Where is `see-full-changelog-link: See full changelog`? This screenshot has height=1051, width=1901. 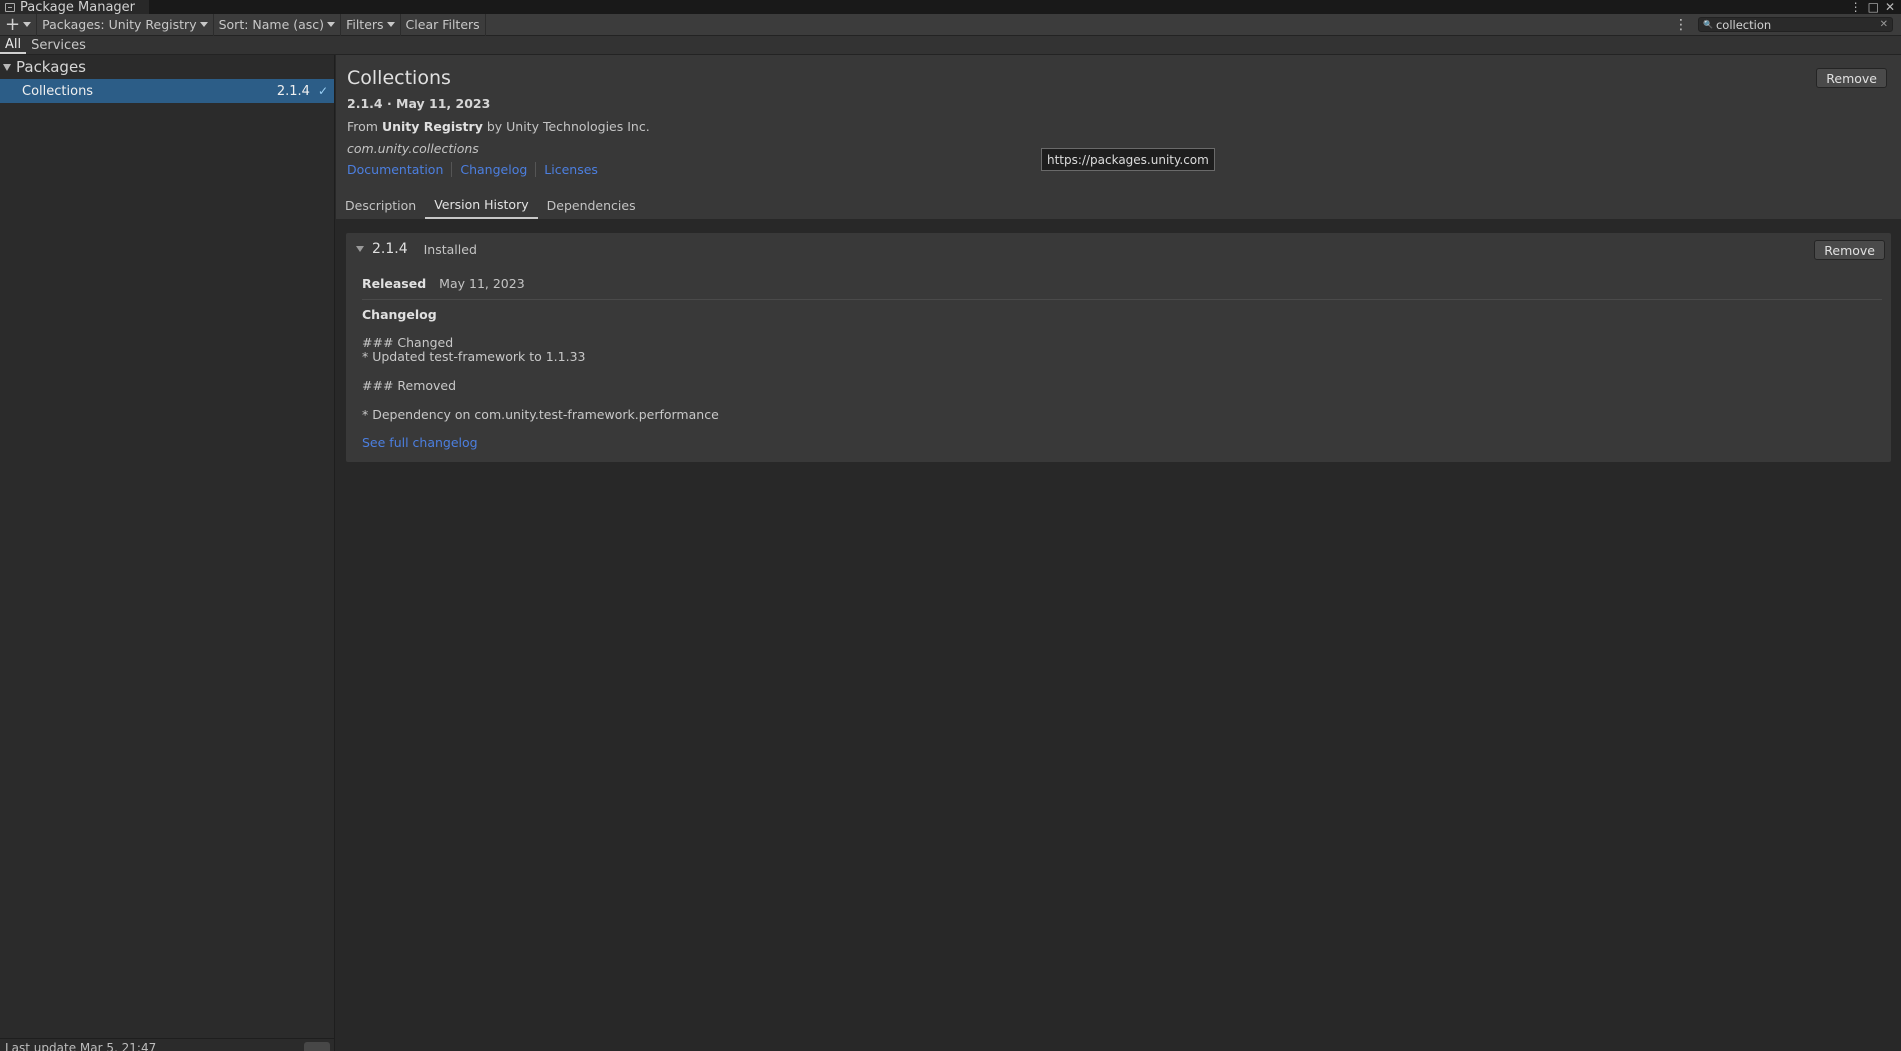
see-full-changelog-link: See full changelog is located at coordinates (420, 442).